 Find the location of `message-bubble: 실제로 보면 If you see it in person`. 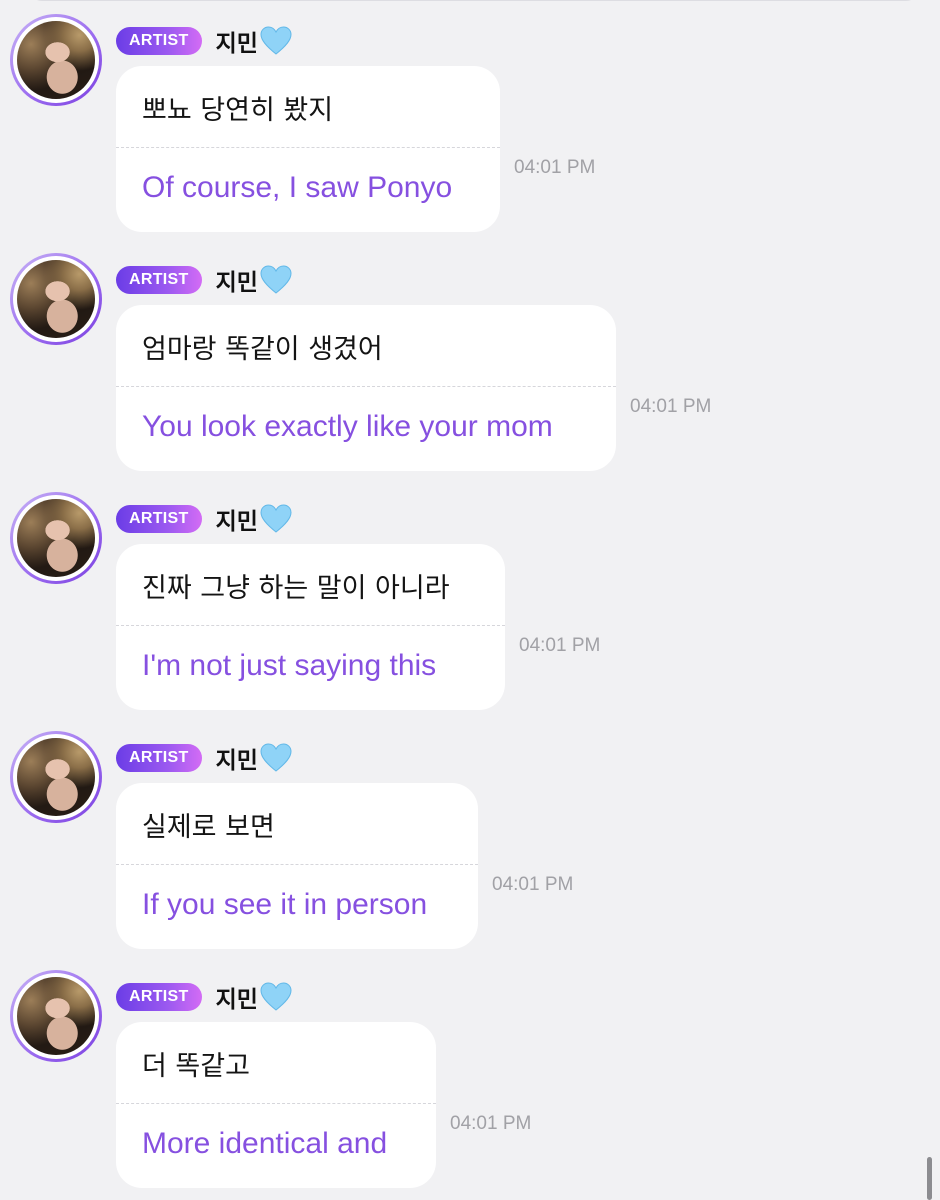

message-bubble: 실제로 보면 If you see it in person is located at coordinates (297, 866).